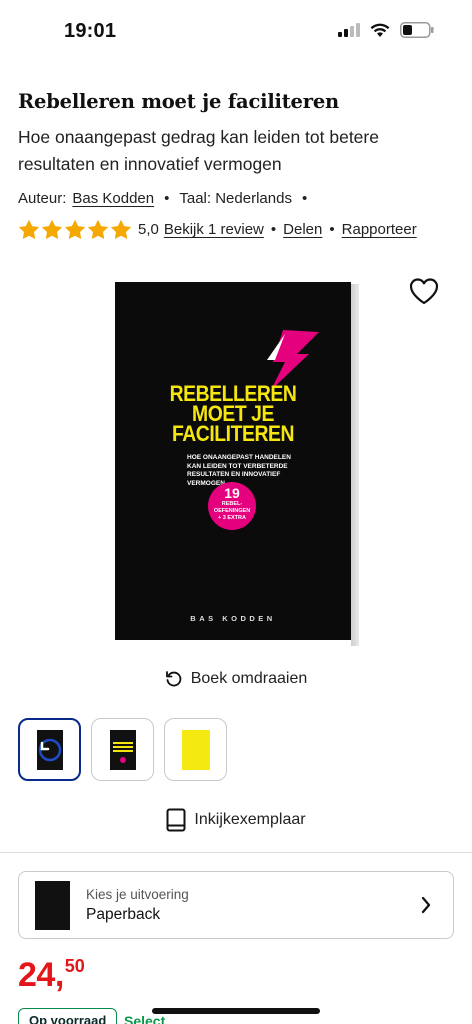  What do you see at coordinates (233, 414) in the screenshot?
I see `cover-title: REBELLEREN MOET JE FACILITEREN` at bounding box center [233, 414].